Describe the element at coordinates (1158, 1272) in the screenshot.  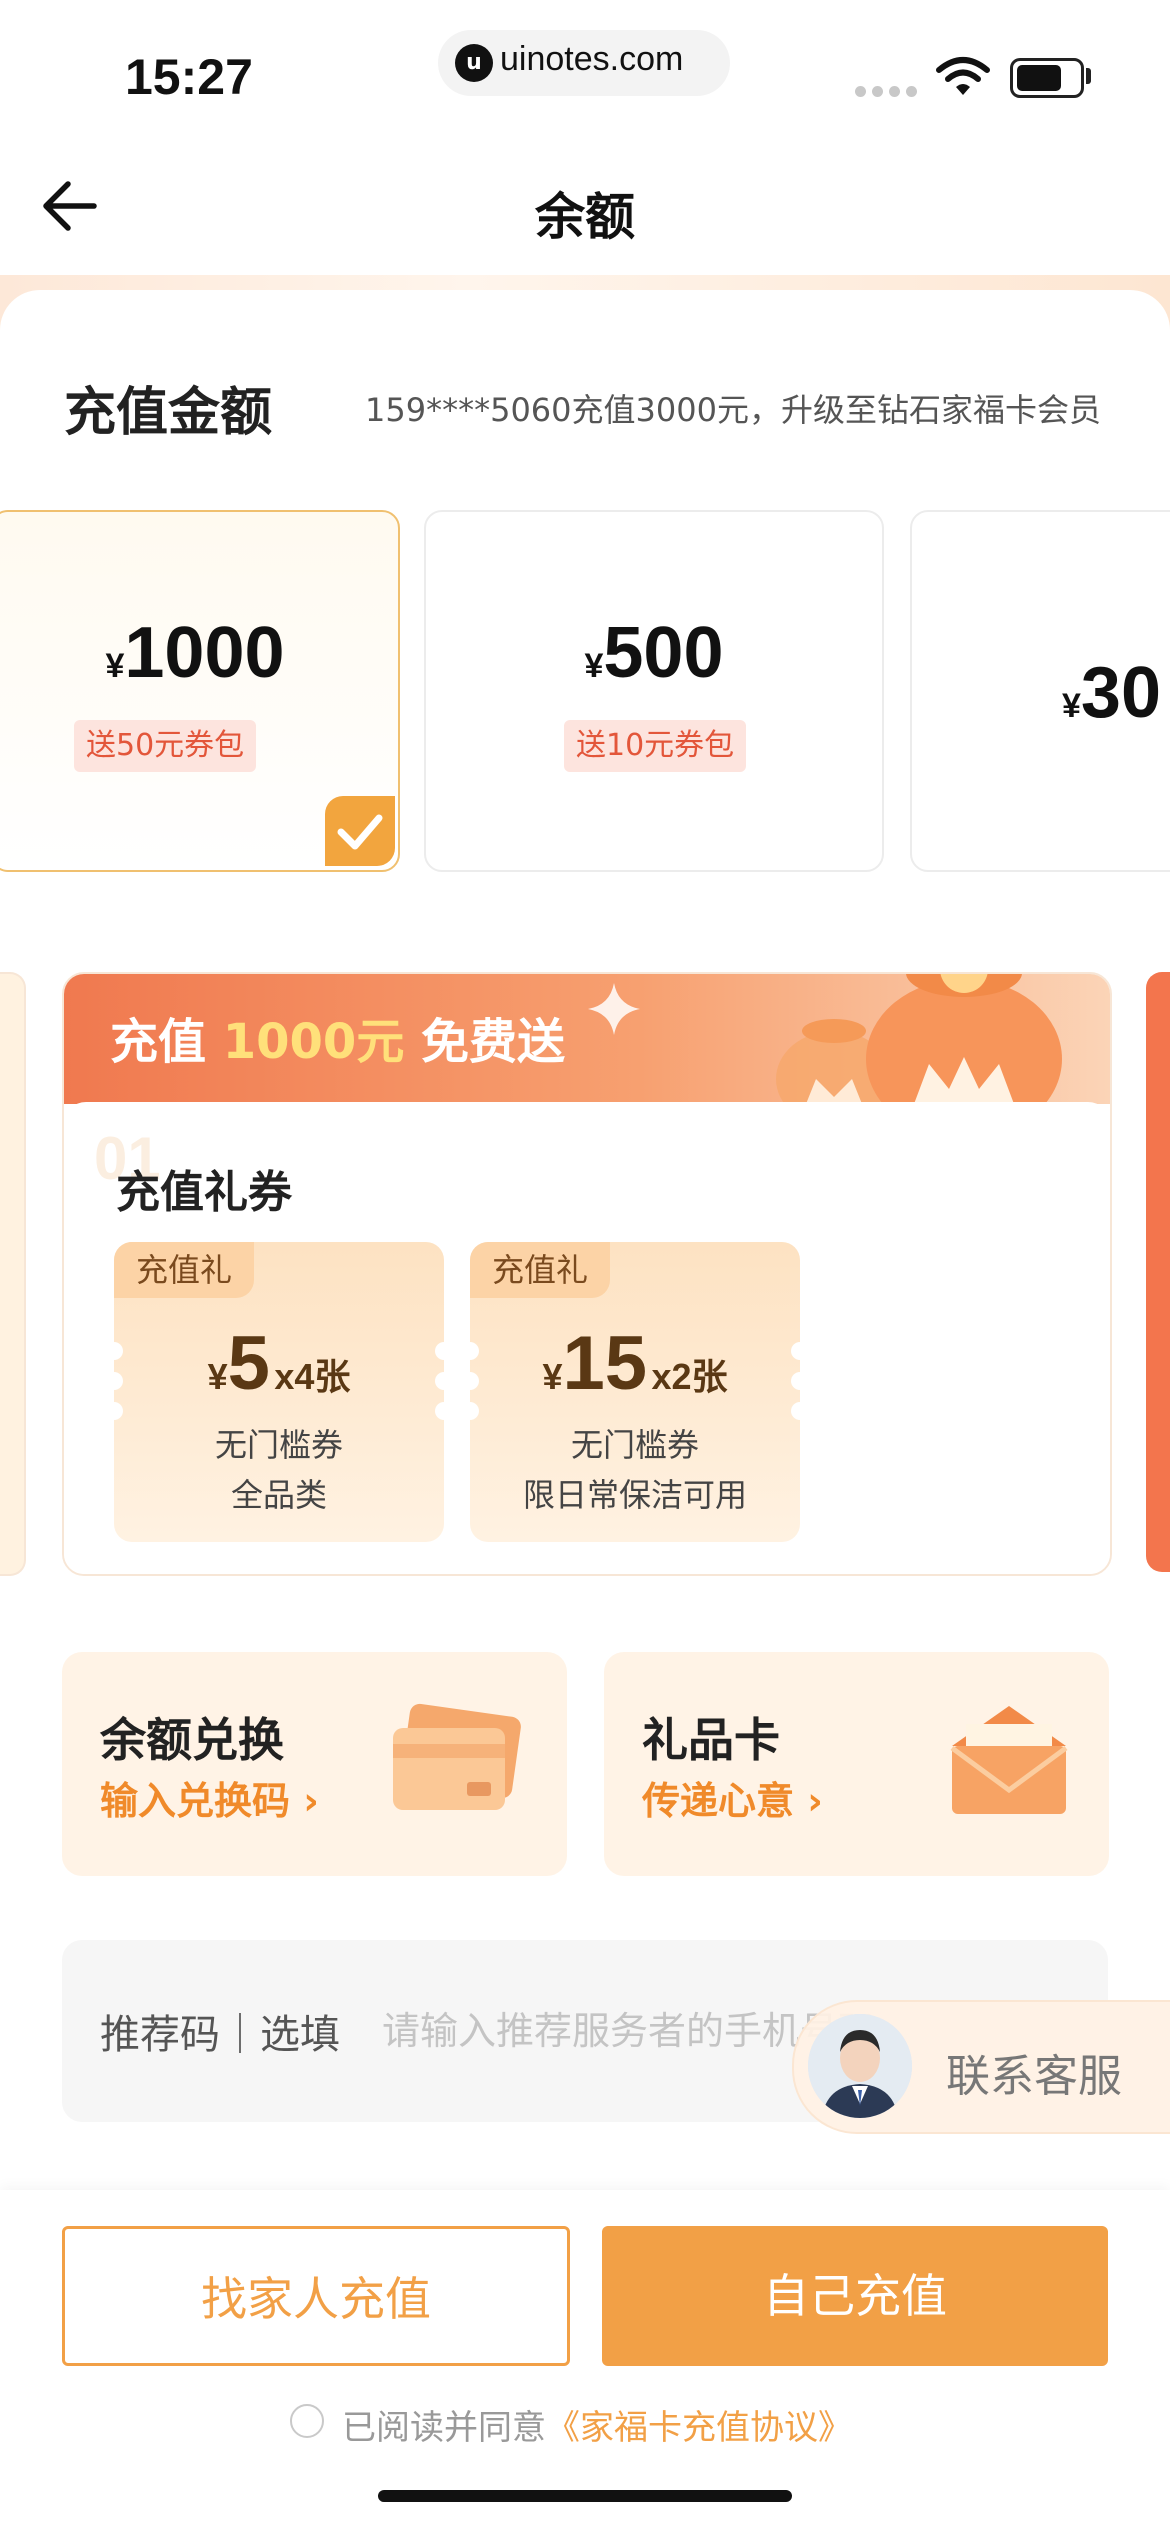
I see `next-promo-peek` at that location.